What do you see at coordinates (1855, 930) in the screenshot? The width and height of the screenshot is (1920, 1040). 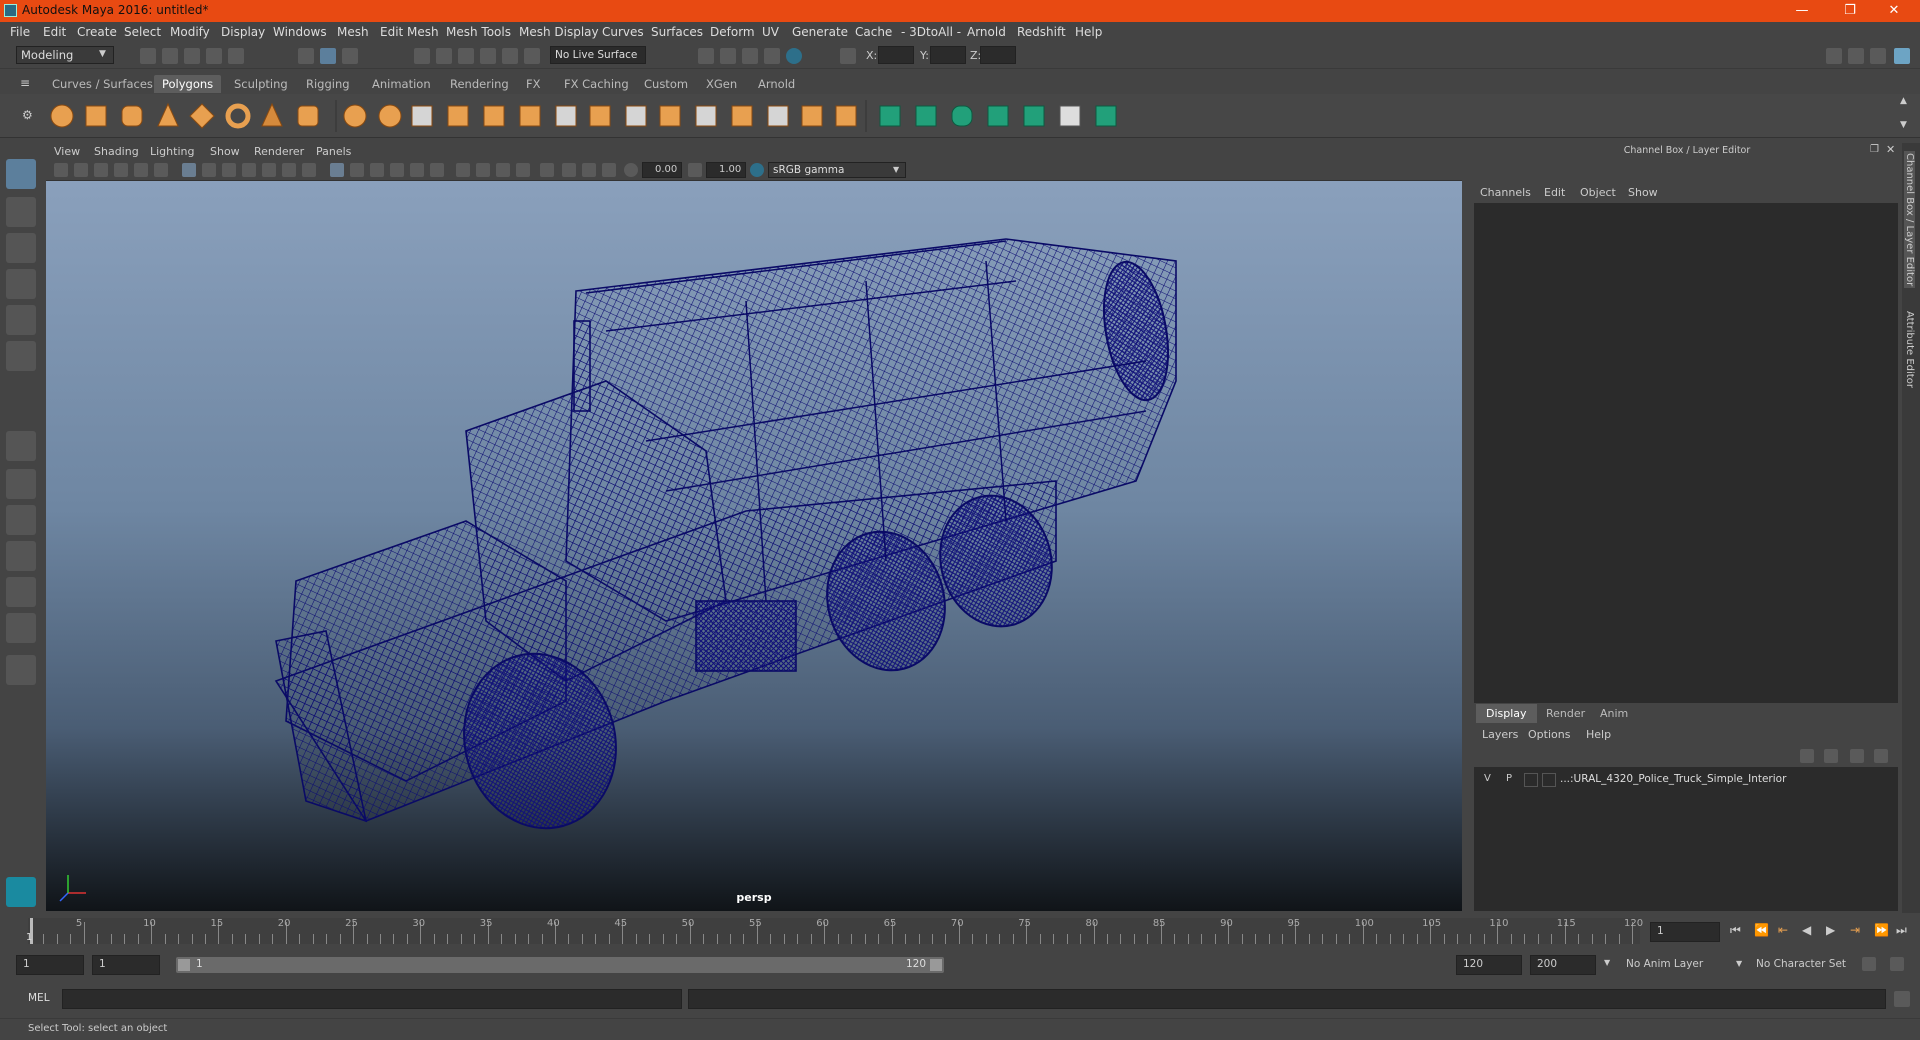 I see `step-forward-key-icon: ⇥` at bounding box center [1855, 930].